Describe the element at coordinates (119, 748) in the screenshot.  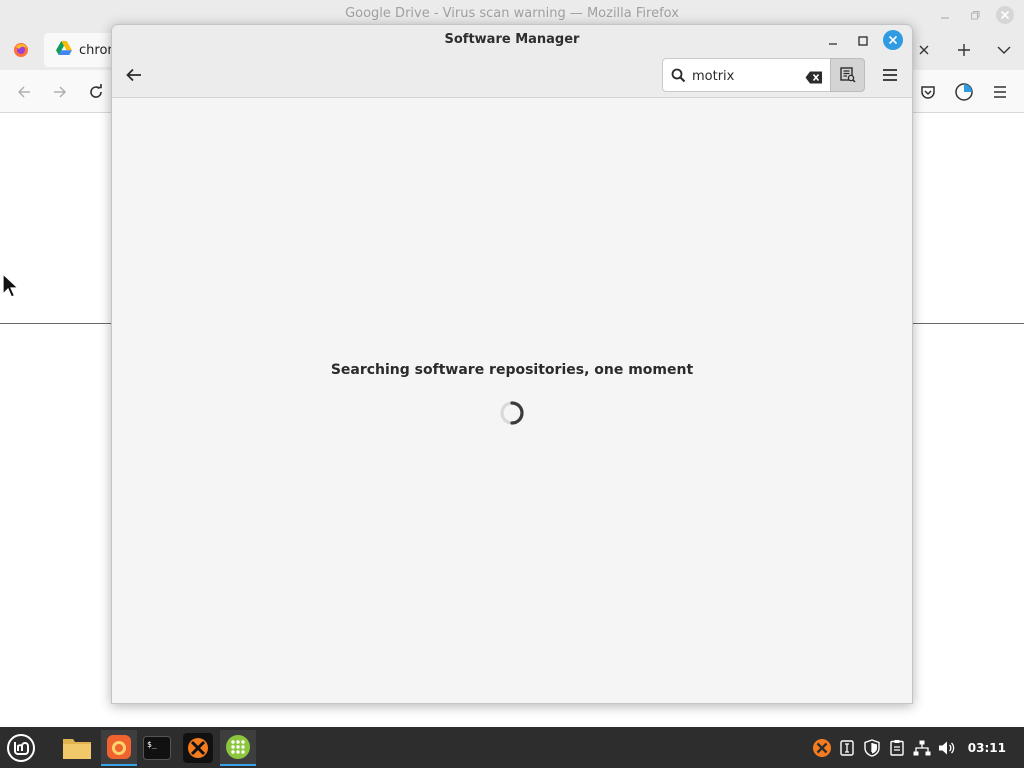
I see `firefox-icon` at that location.